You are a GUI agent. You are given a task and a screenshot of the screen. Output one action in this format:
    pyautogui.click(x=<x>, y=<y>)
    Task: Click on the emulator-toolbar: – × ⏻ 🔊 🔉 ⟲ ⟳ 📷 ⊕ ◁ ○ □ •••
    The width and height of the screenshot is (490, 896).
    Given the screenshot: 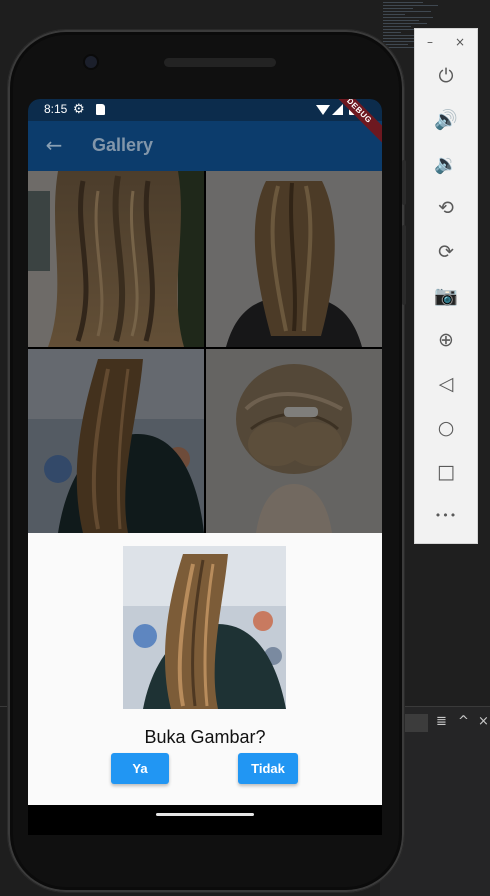 What is the action you would take?
    pyautogui.click(x=446, y=286)
    